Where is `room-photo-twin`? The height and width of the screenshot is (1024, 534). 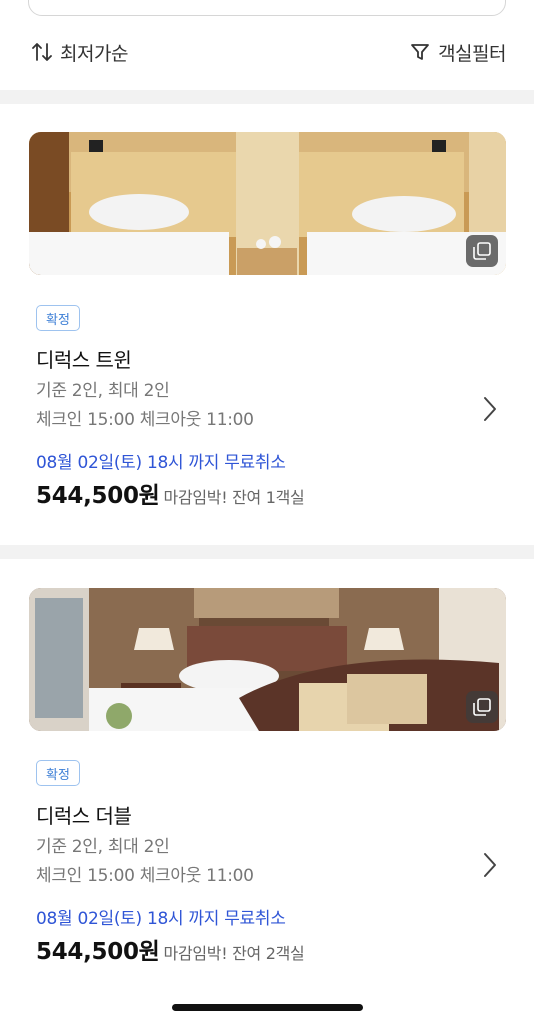
room-photo-twin is located at coordinates (267, 203).